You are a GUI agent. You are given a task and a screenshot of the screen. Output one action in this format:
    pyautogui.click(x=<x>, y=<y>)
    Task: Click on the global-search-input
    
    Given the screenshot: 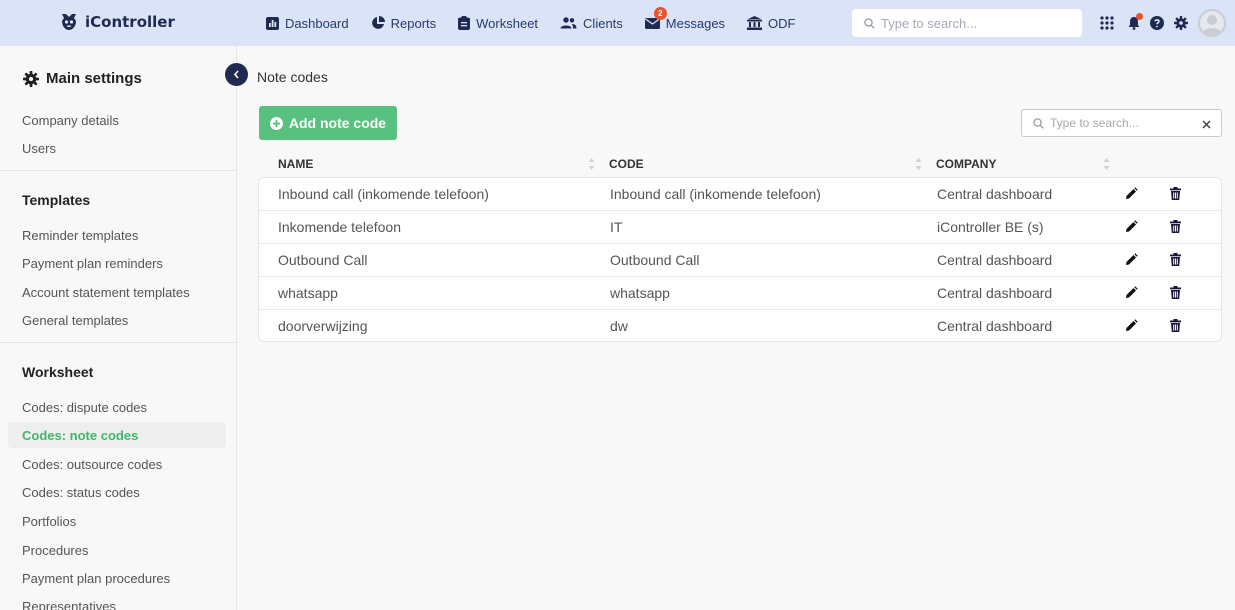 What is the action you would take?
    pyautogui.click(x=971, y=23)
    